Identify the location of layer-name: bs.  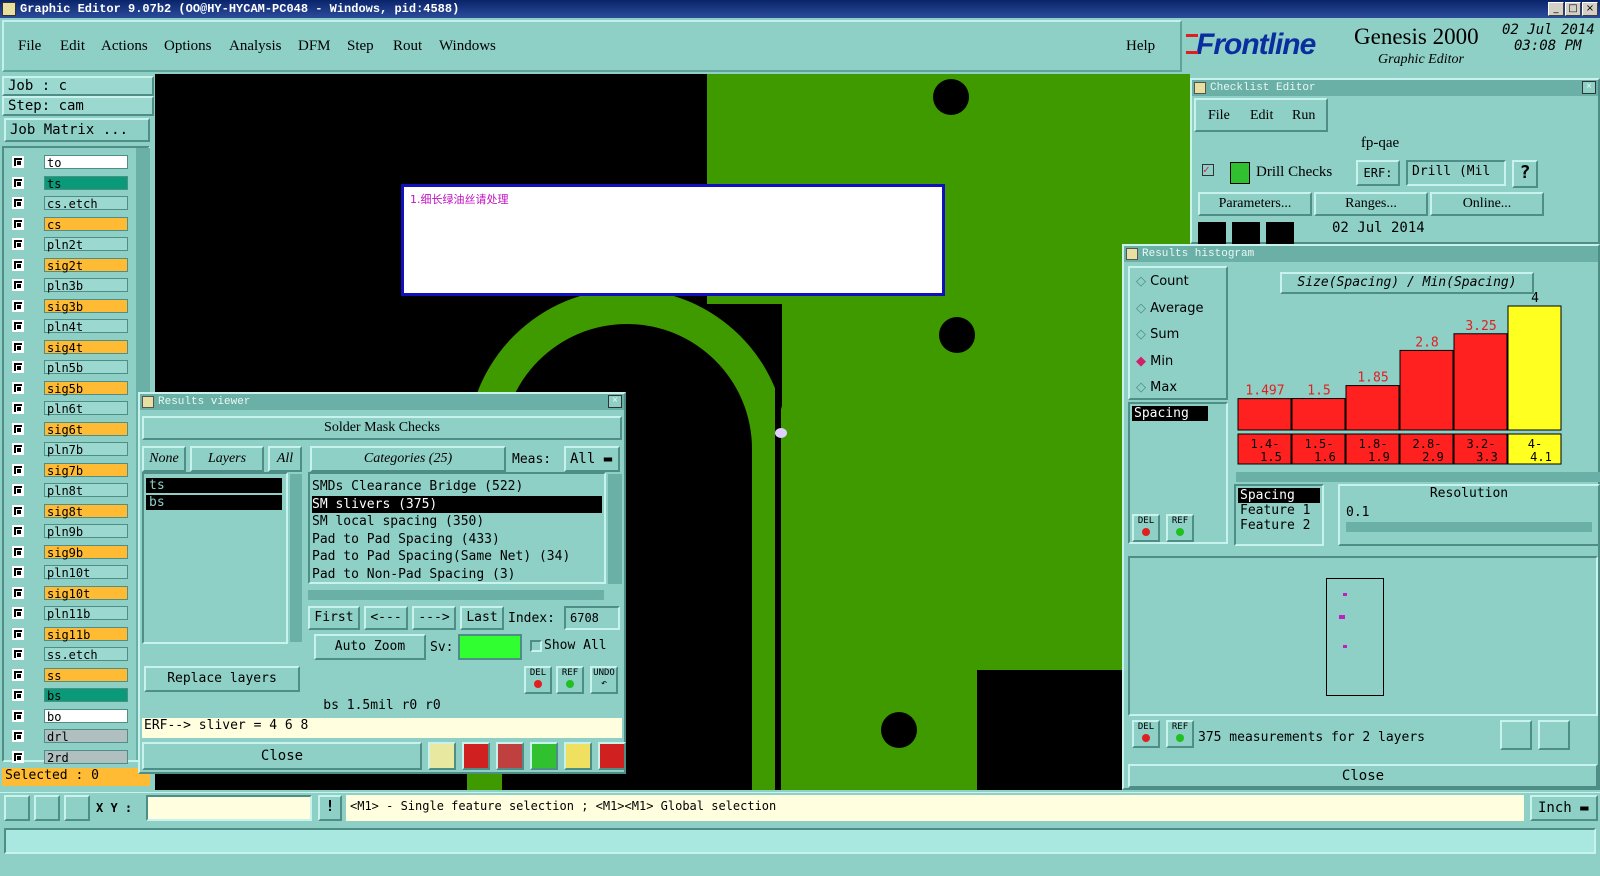
(86, 695).